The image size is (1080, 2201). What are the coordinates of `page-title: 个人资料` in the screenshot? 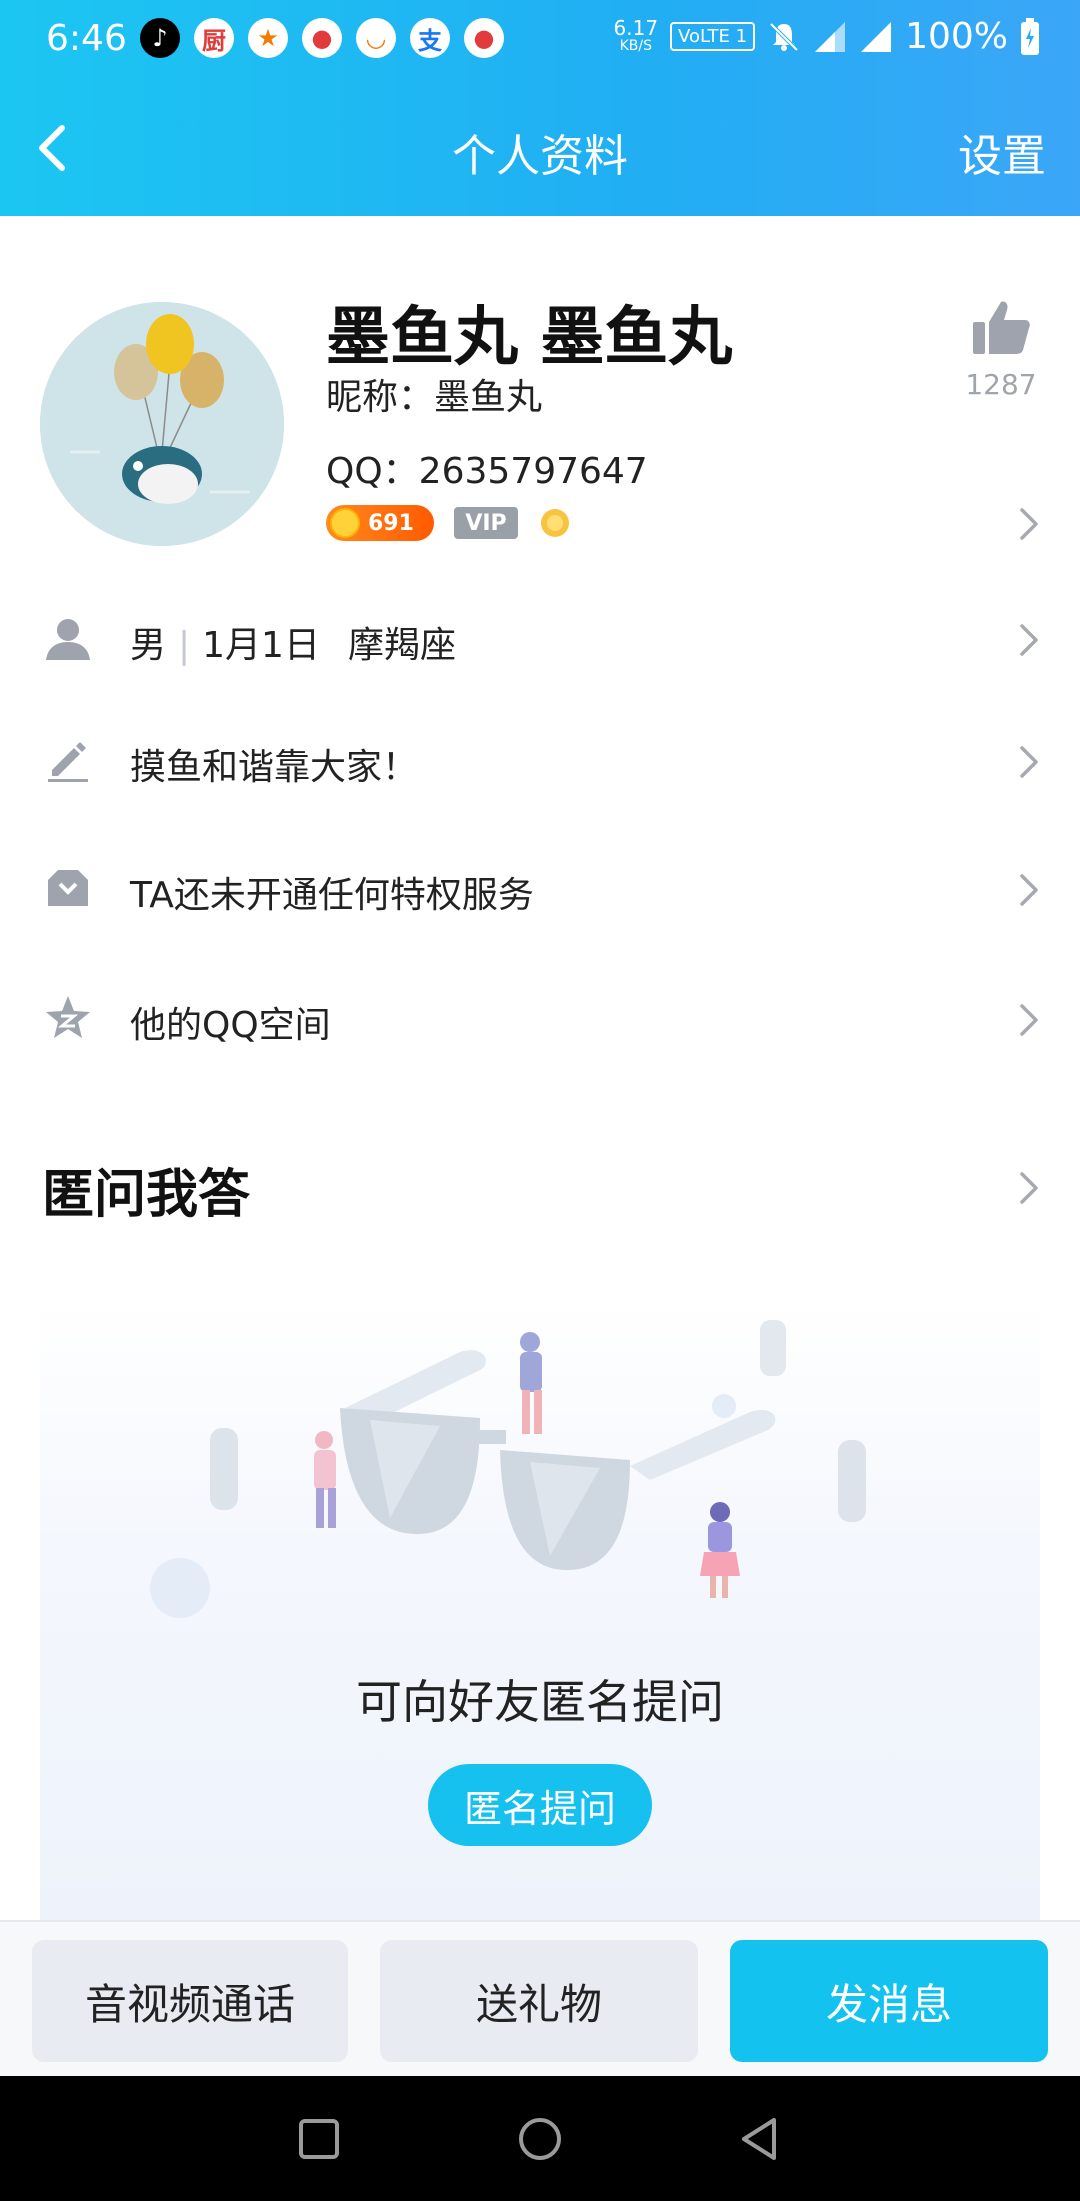 It's located at (540, 156).